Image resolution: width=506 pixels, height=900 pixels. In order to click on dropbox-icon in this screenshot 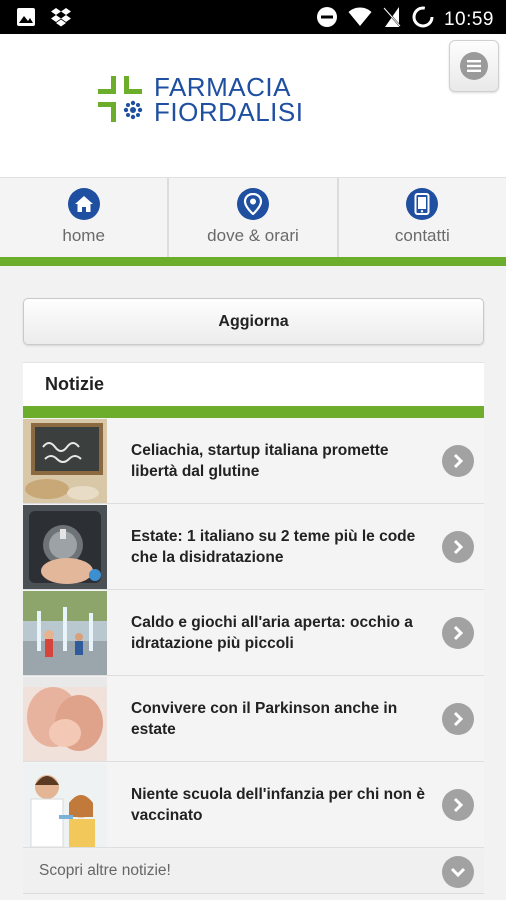, I will do `click(61, 19)`.